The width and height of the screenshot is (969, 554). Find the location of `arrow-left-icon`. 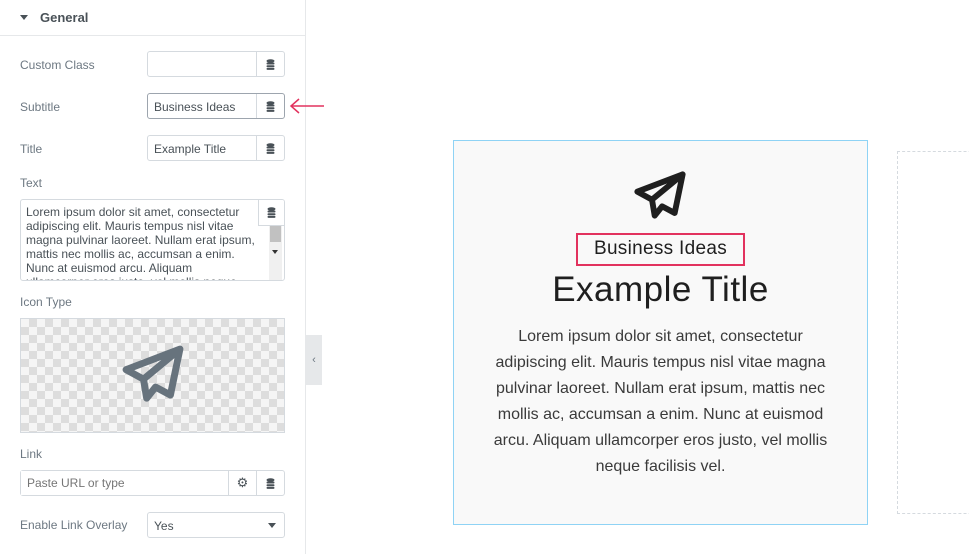

arrow-left-icon is located at coordinates (306, 106).